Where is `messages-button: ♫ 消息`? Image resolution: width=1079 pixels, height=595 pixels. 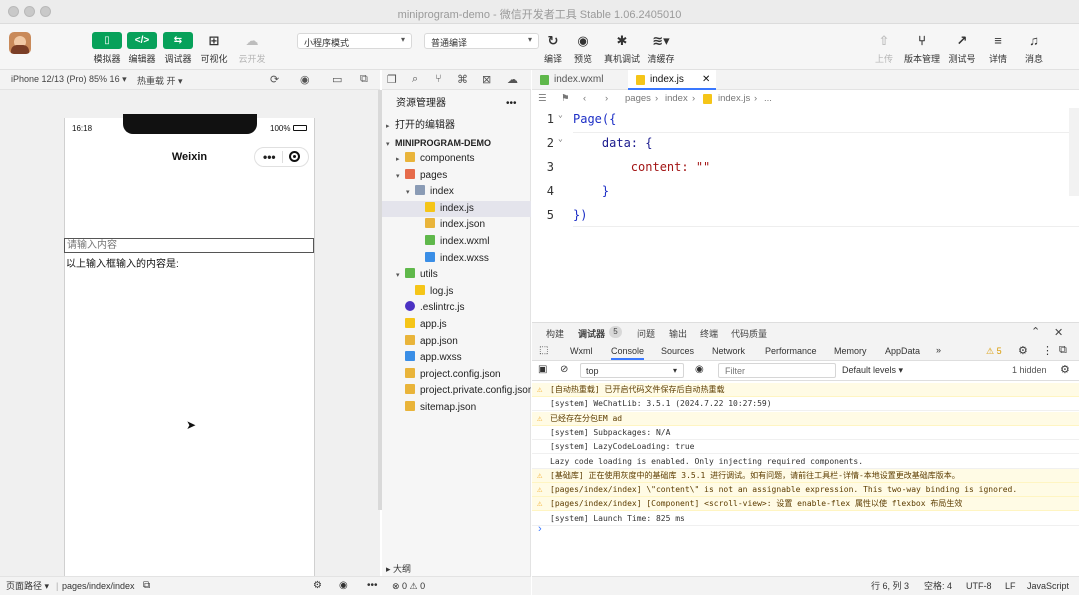 messages-button: ♫ 消息 is located at coordinates (1034, 48).